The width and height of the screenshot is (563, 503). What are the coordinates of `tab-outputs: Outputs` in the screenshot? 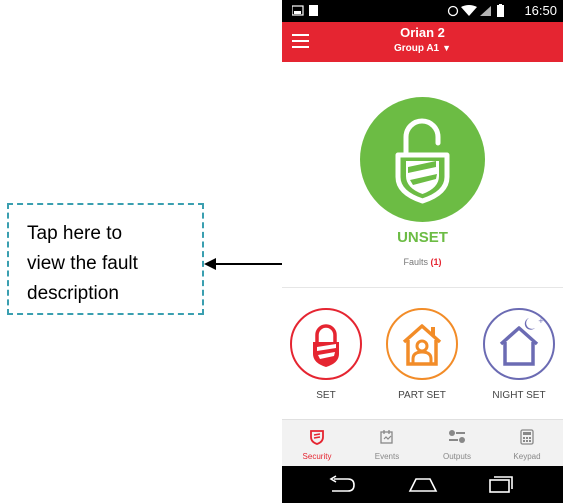 It's located at (457, 443).